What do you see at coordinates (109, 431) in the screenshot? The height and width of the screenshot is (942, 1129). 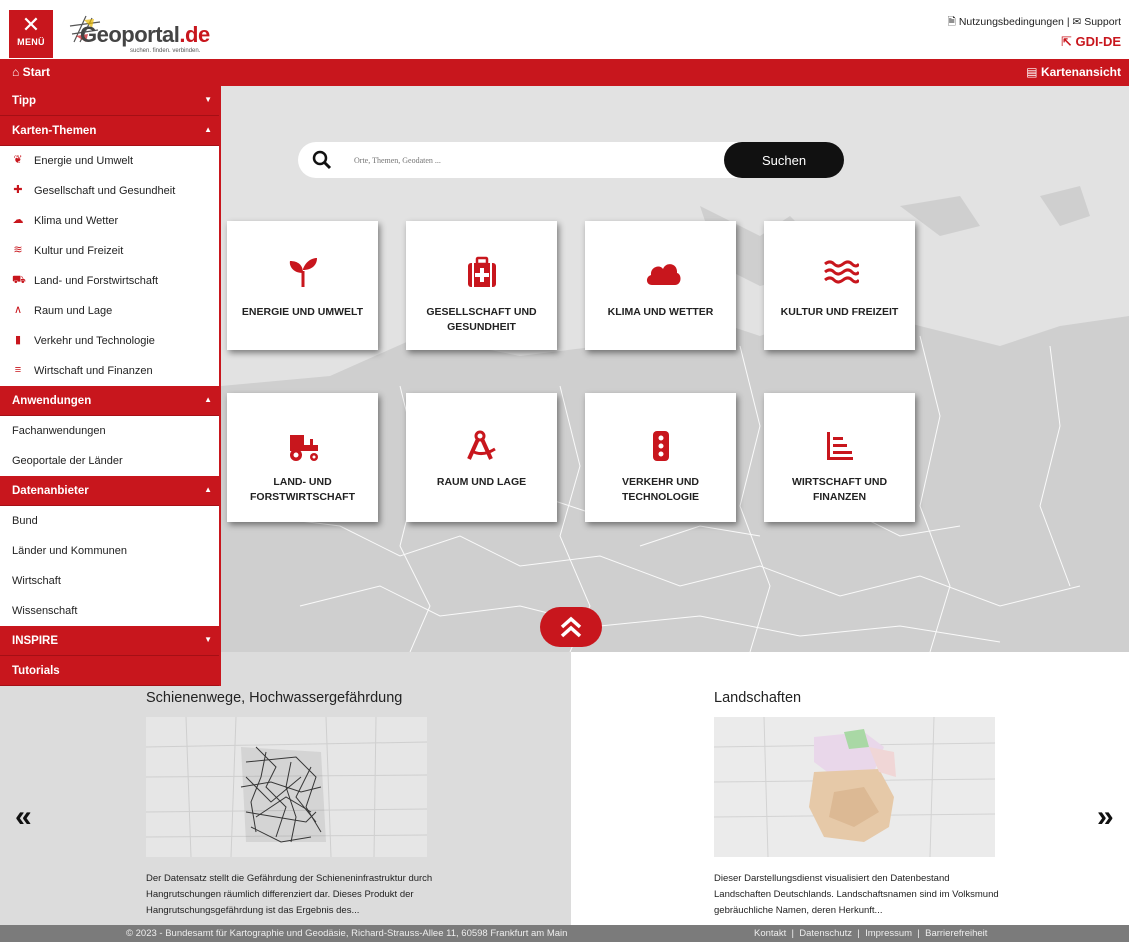 I see `sidebar-item-fachanwendungen: Fachanwendungen` at bounding box center [109, 431].